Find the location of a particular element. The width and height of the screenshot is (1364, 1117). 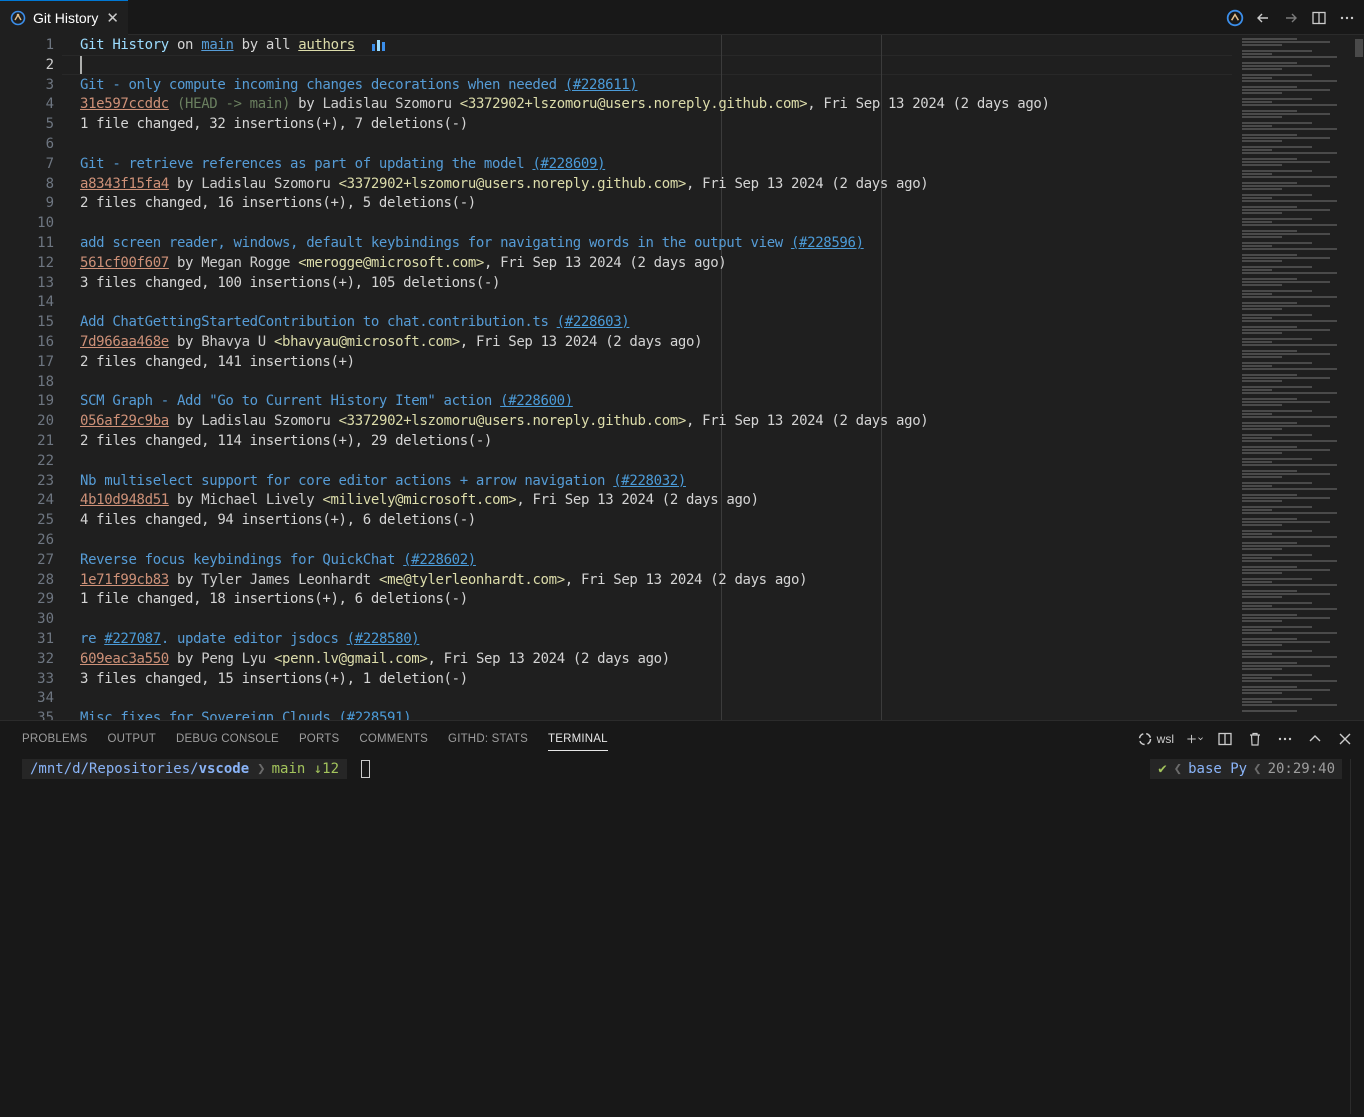

panel-tab-githd-stats: GITHD: STATS is located at coordinates (488, 739).